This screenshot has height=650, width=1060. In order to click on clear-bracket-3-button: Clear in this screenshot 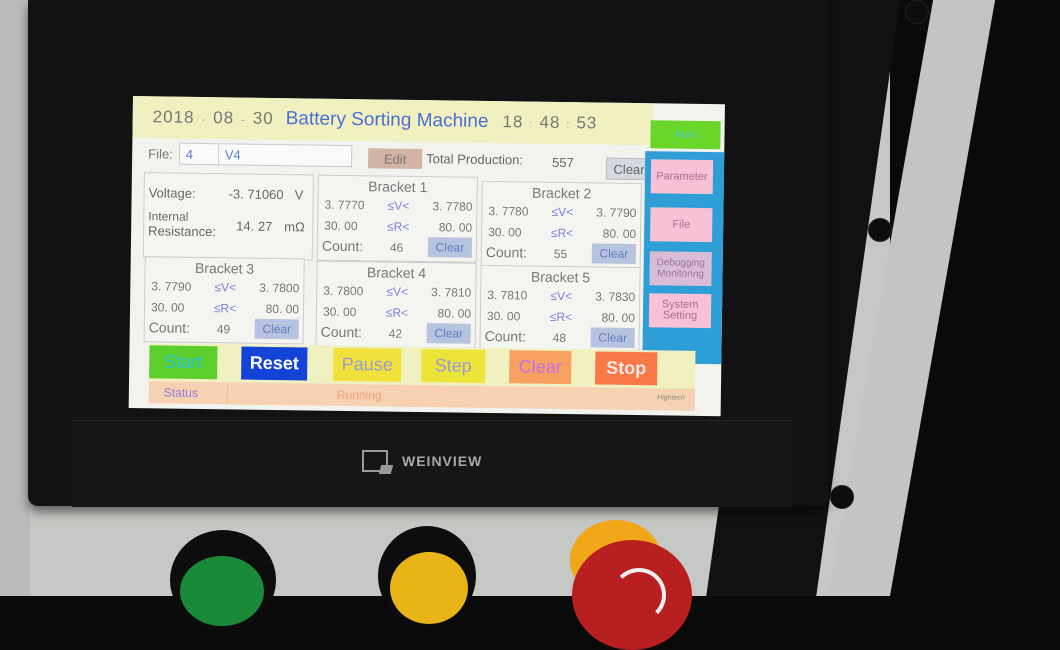, I will do `click(276, 329)`.